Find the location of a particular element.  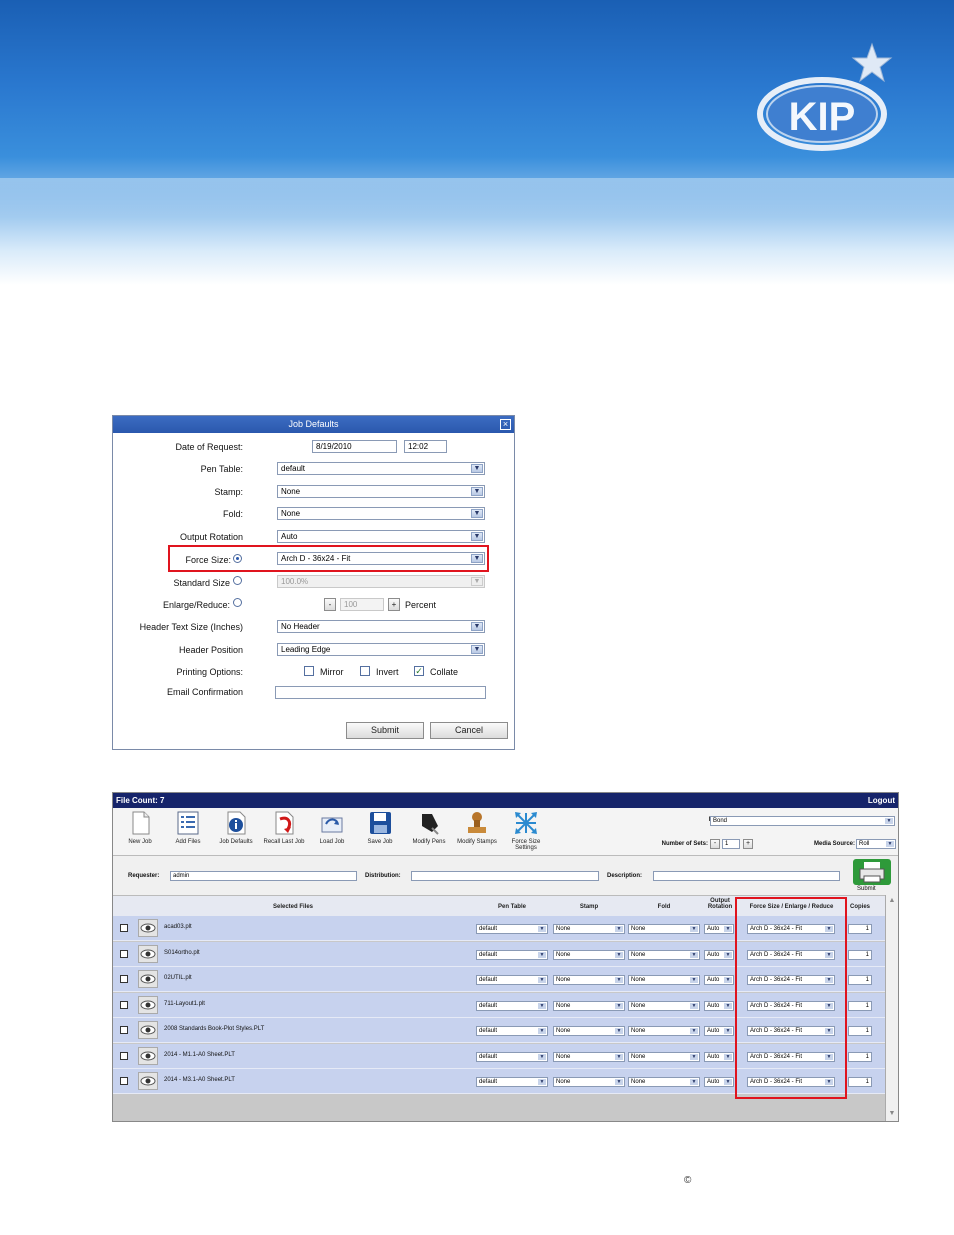

time-input: 12:02 is located at coordinates (425, 446).